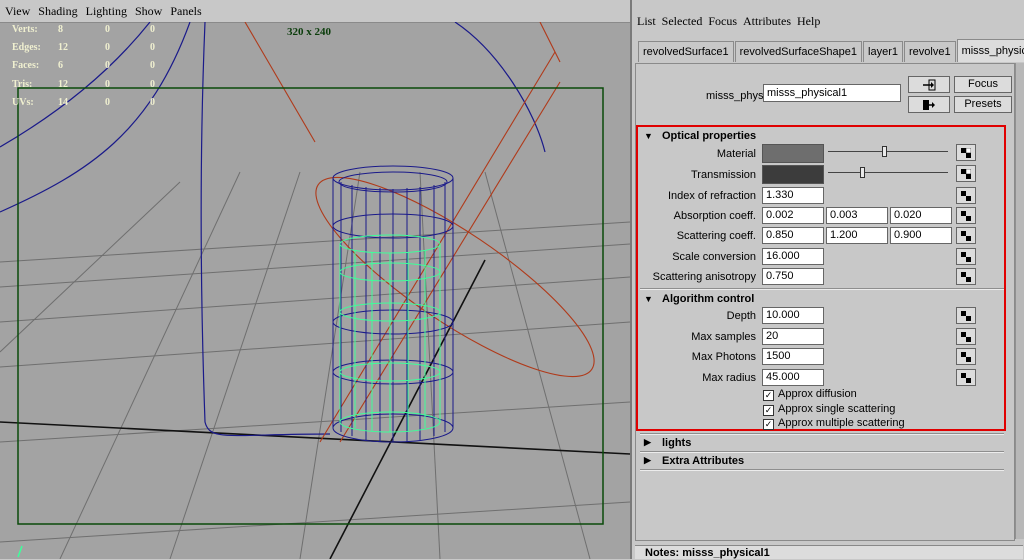  I want to click on hud-faces-value3: 0, so click(152, 65).